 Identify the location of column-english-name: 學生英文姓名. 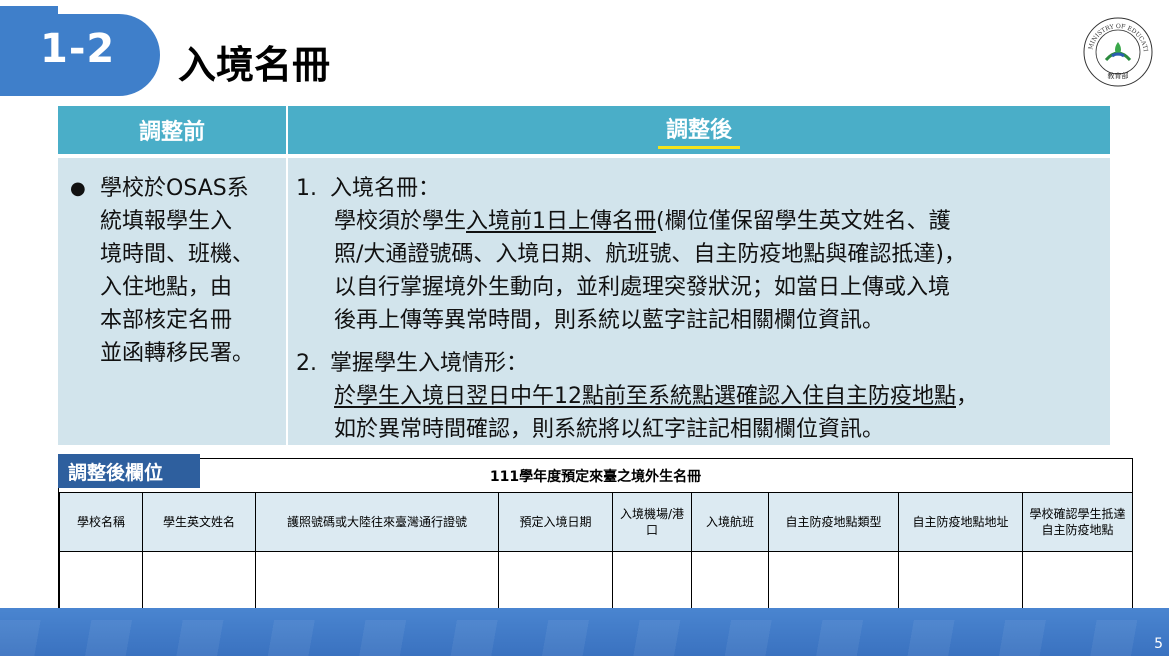
(198, 550).